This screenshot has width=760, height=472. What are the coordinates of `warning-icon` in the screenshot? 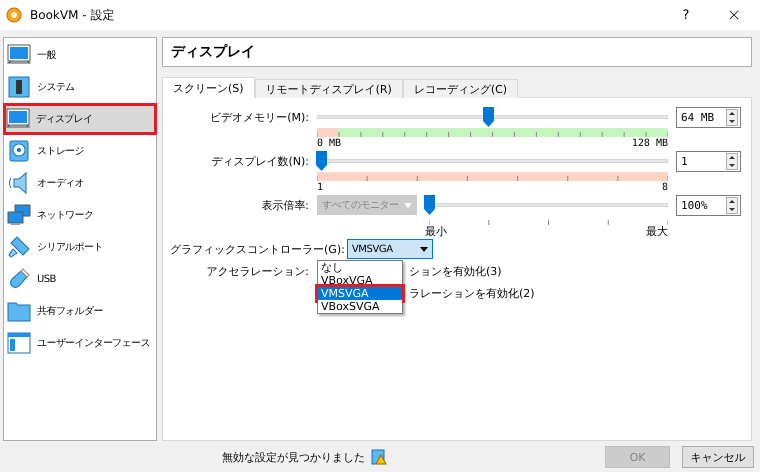 It's located at (379, 457).